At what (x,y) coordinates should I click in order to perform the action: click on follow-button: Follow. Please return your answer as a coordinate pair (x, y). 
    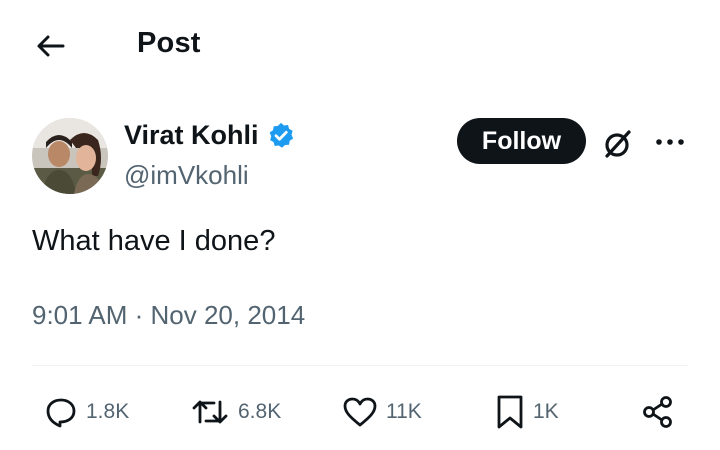
    Looking at the image, I should click on (521, 141).